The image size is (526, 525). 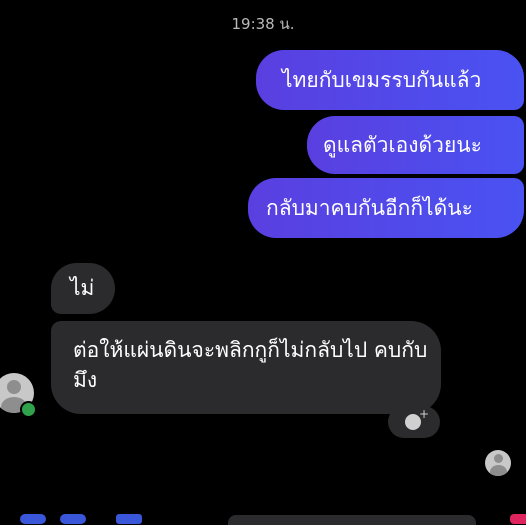 I want to click on composer-bar, so click(x=263, y=517).